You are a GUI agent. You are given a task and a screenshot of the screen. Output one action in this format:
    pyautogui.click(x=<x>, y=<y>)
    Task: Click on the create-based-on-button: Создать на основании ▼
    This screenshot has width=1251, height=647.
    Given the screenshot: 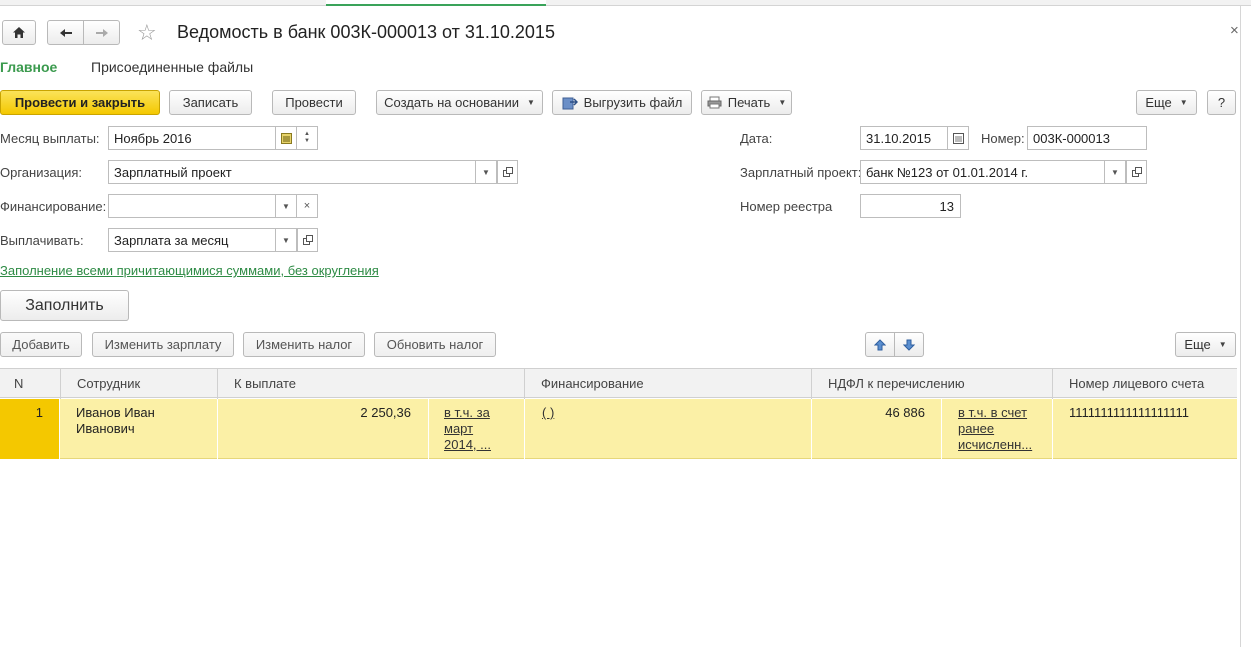 What is the action you would take?
    pyautogui.click(x=459, y=102)
    